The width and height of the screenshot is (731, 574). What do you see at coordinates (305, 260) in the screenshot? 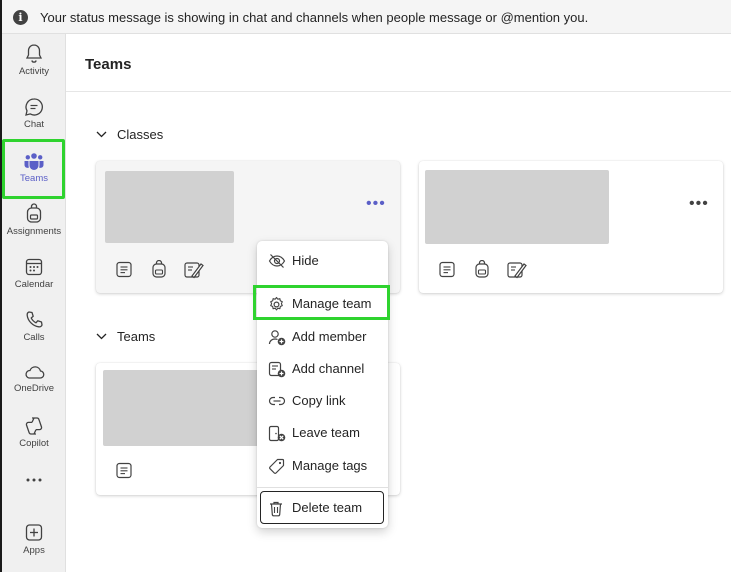
I see `menu-item-label: Hide` at bounding box center [305, 260].